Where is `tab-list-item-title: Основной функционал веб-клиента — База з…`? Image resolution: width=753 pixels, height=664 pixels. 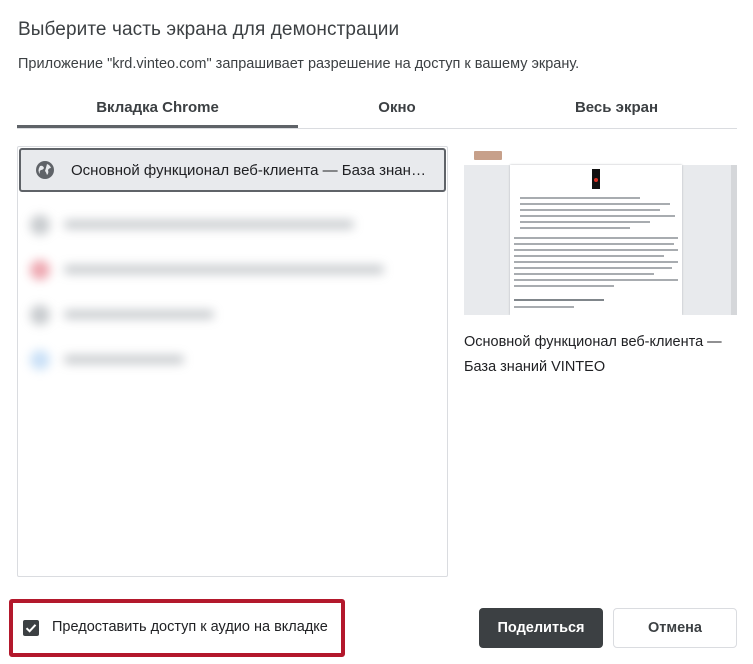
tab-list-item-title: Основной функционал веб-клиента — База з… is located at coordinates (251, 170).